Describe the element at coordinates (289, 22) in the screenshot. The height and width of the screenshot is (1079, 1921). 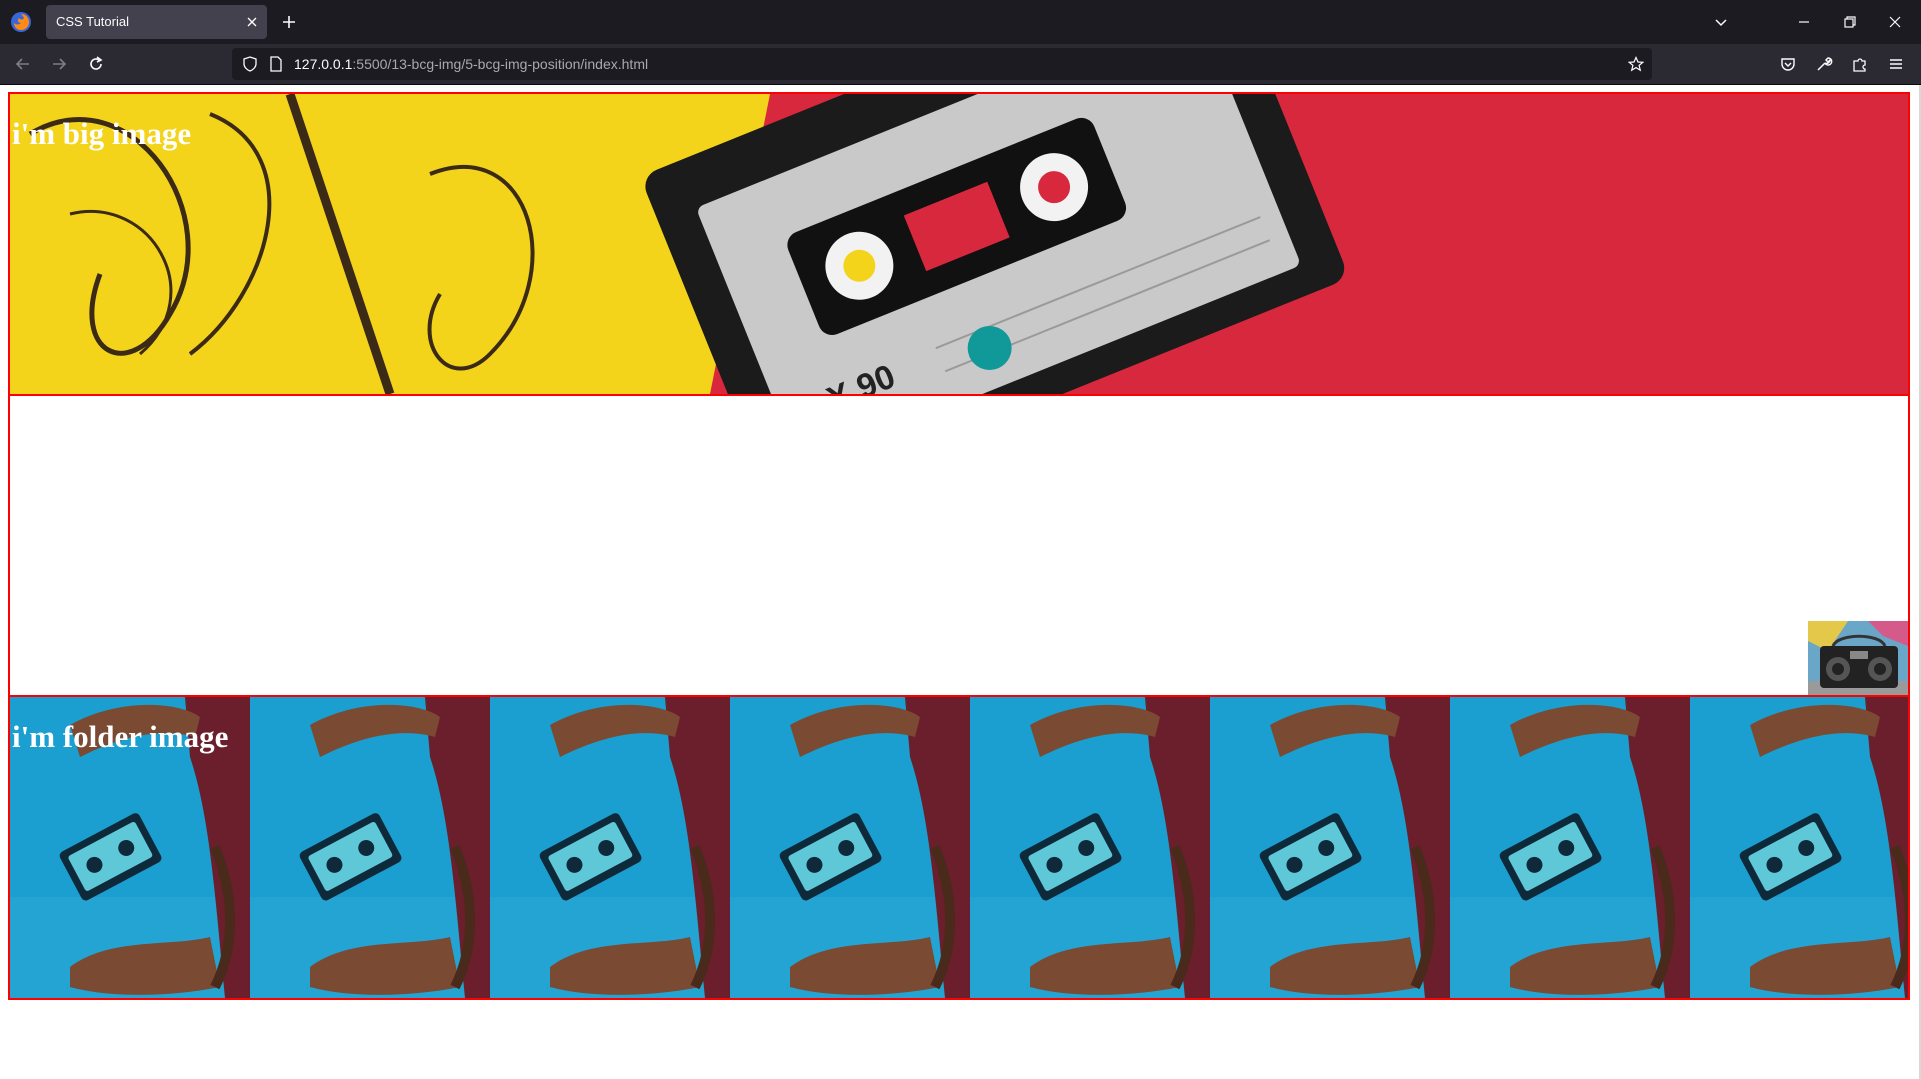
I see `plus-icon` at that location.